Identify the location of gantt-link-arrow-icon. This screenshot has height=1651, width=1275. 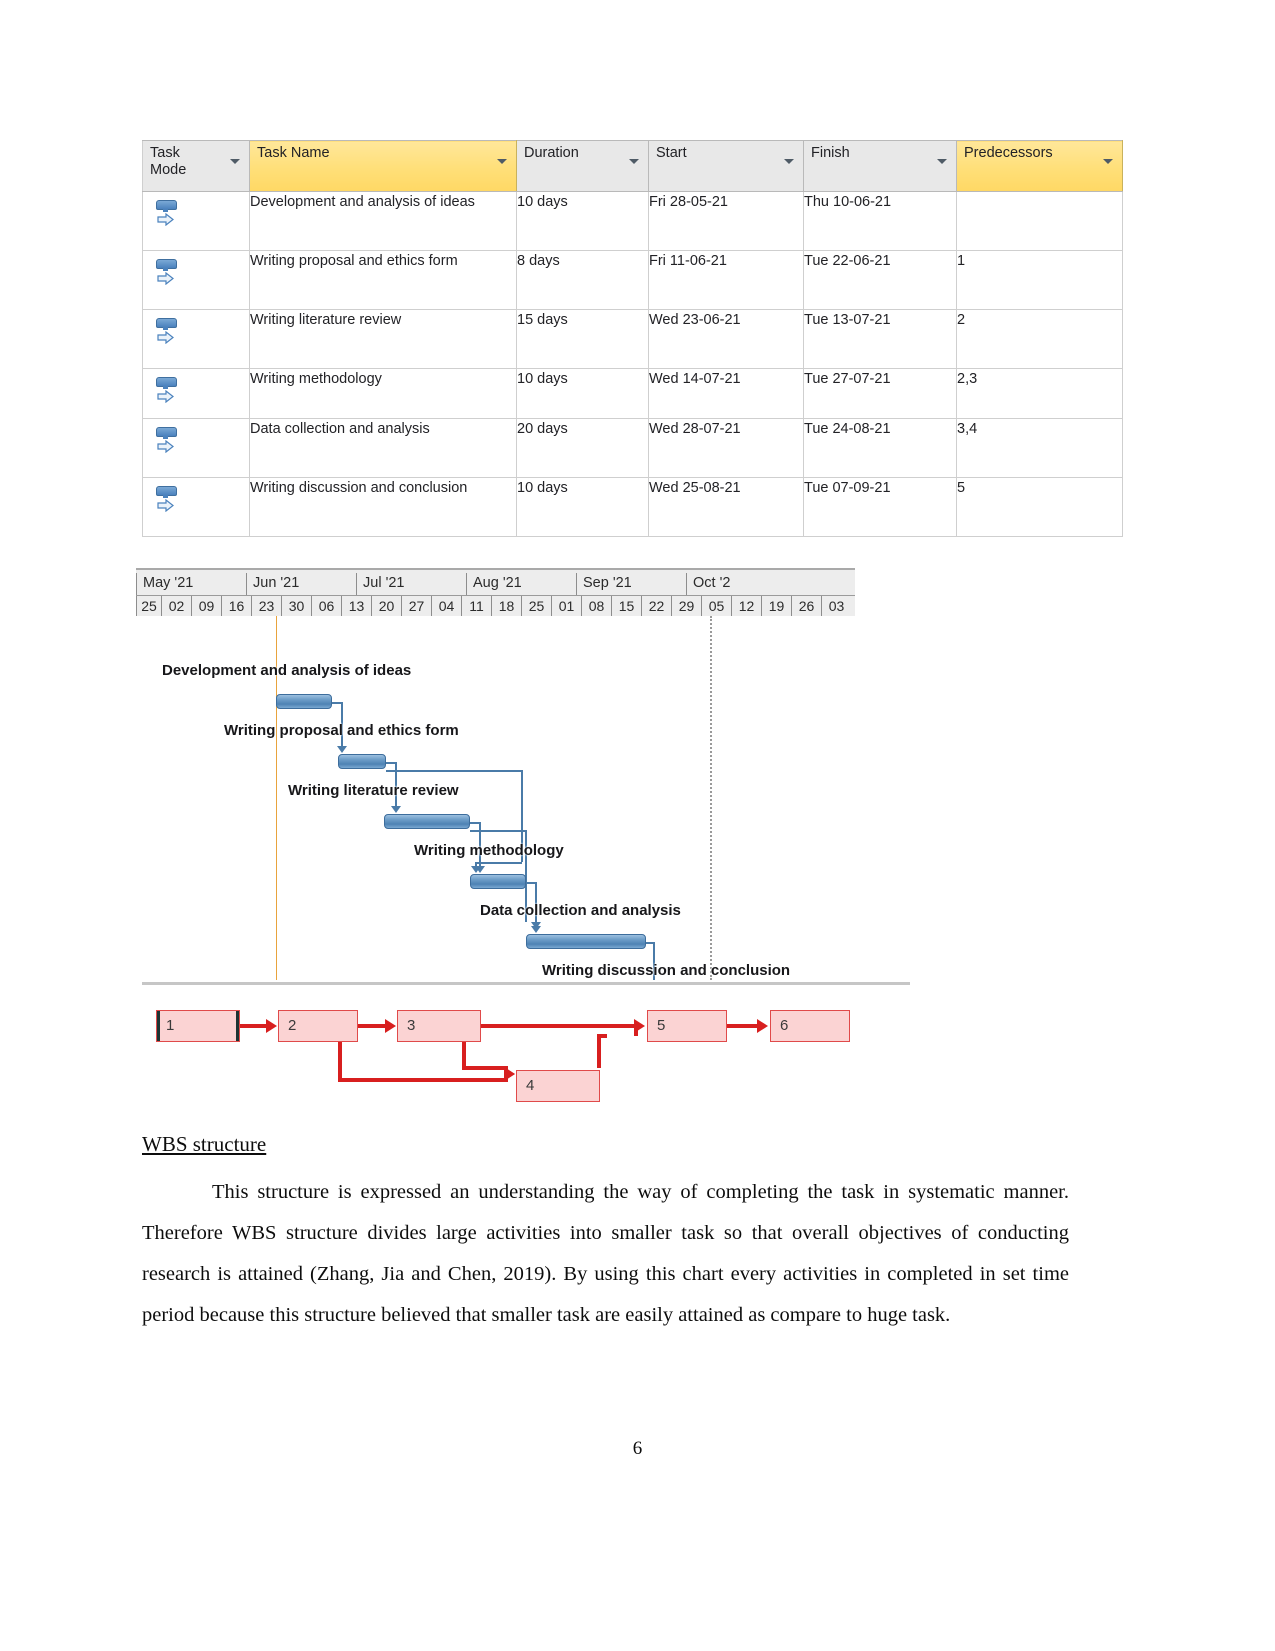
(480, 869).